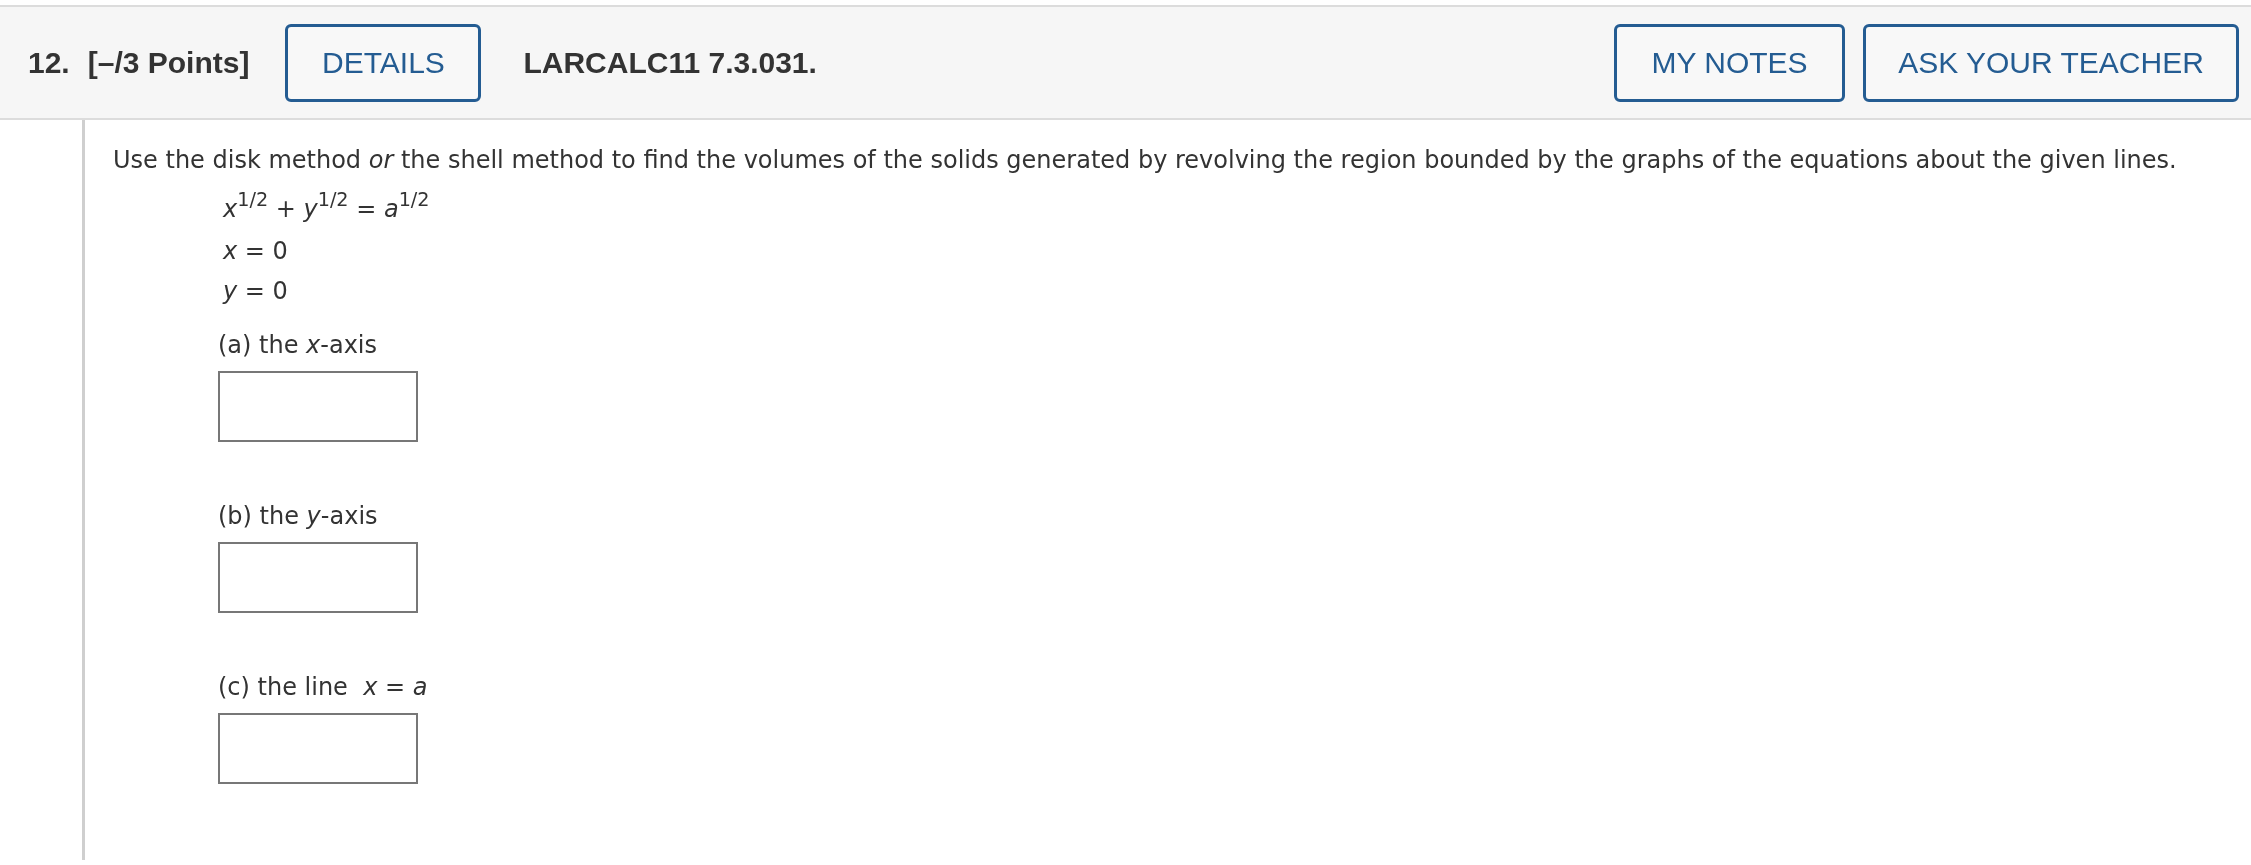  What do you see at coordinates (49, 62) in the screenshot?
I see `question-number: 12.` at bounding box center [49, 62].